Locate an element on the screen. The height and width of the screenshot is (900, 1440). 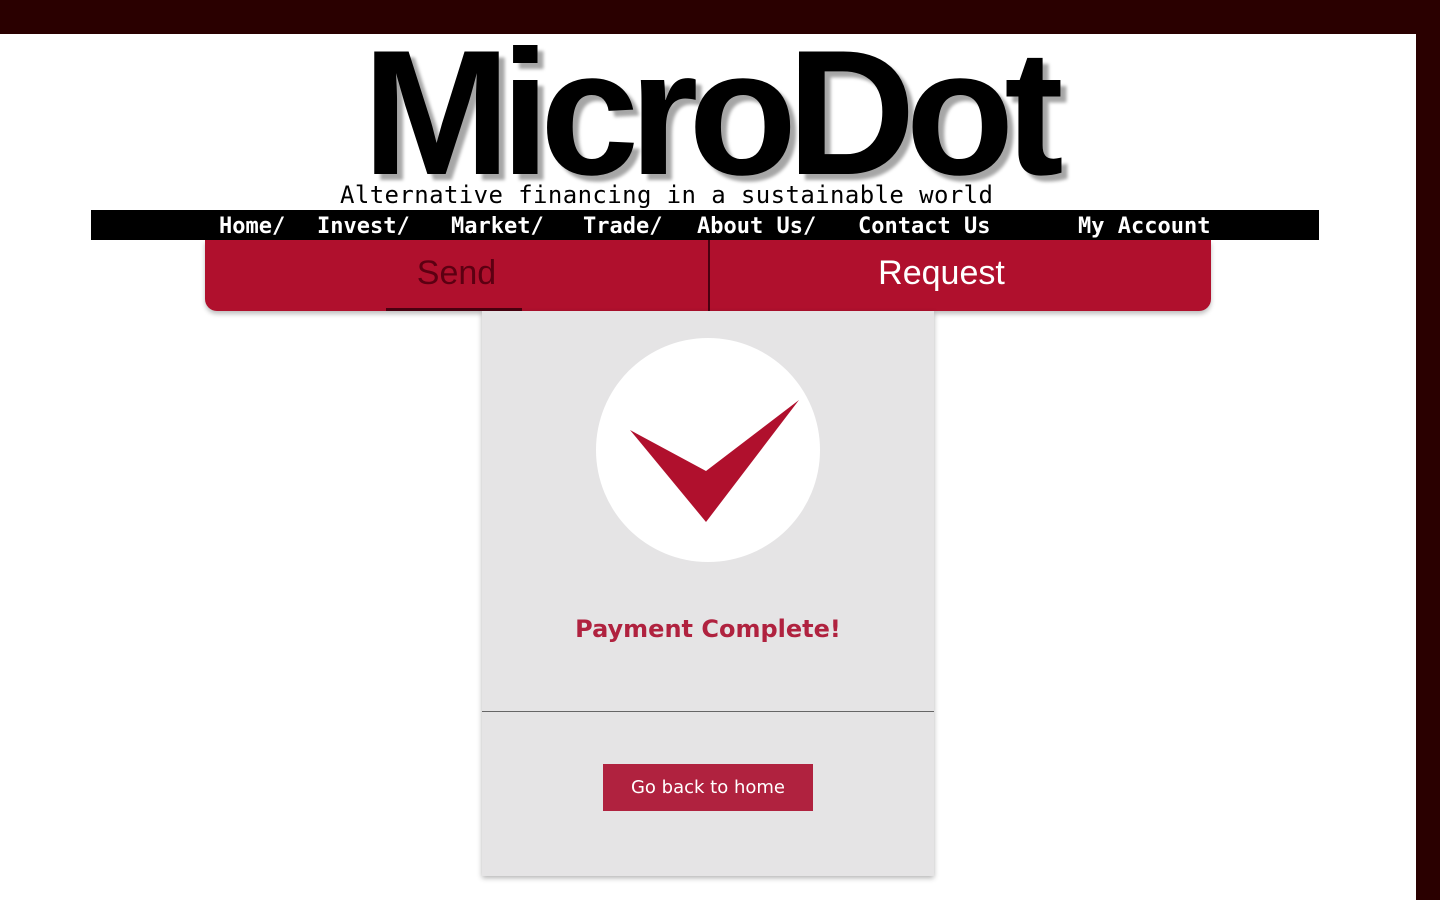
nav-market: Market/ is located at coordinates (497, 227).